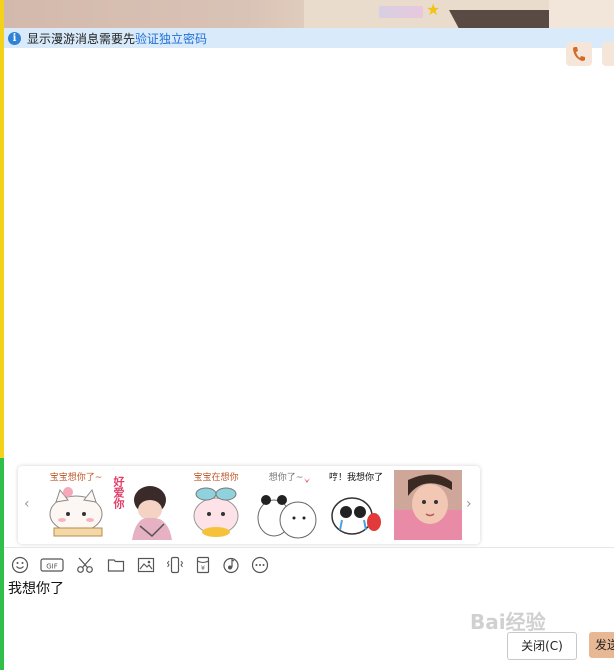 This screenshot has width=614, height=670. Describe the element at coordinates (216, 505) in the screenshot. I see `sticker-item: 宝宝在想你` at that location.